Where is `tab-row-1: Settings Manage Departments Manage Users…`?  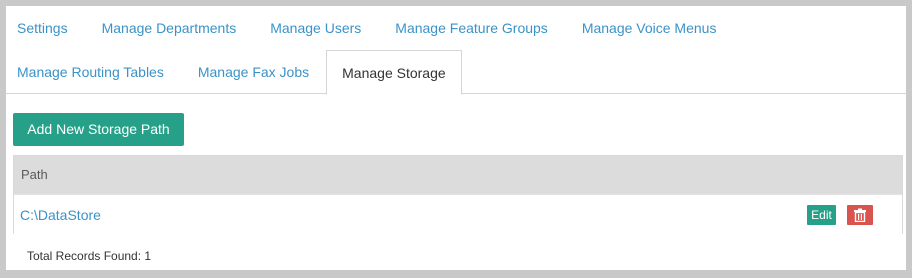 tab-row-1: Settings Manage Departments Manage Users… is located at coordinates (369, 28).